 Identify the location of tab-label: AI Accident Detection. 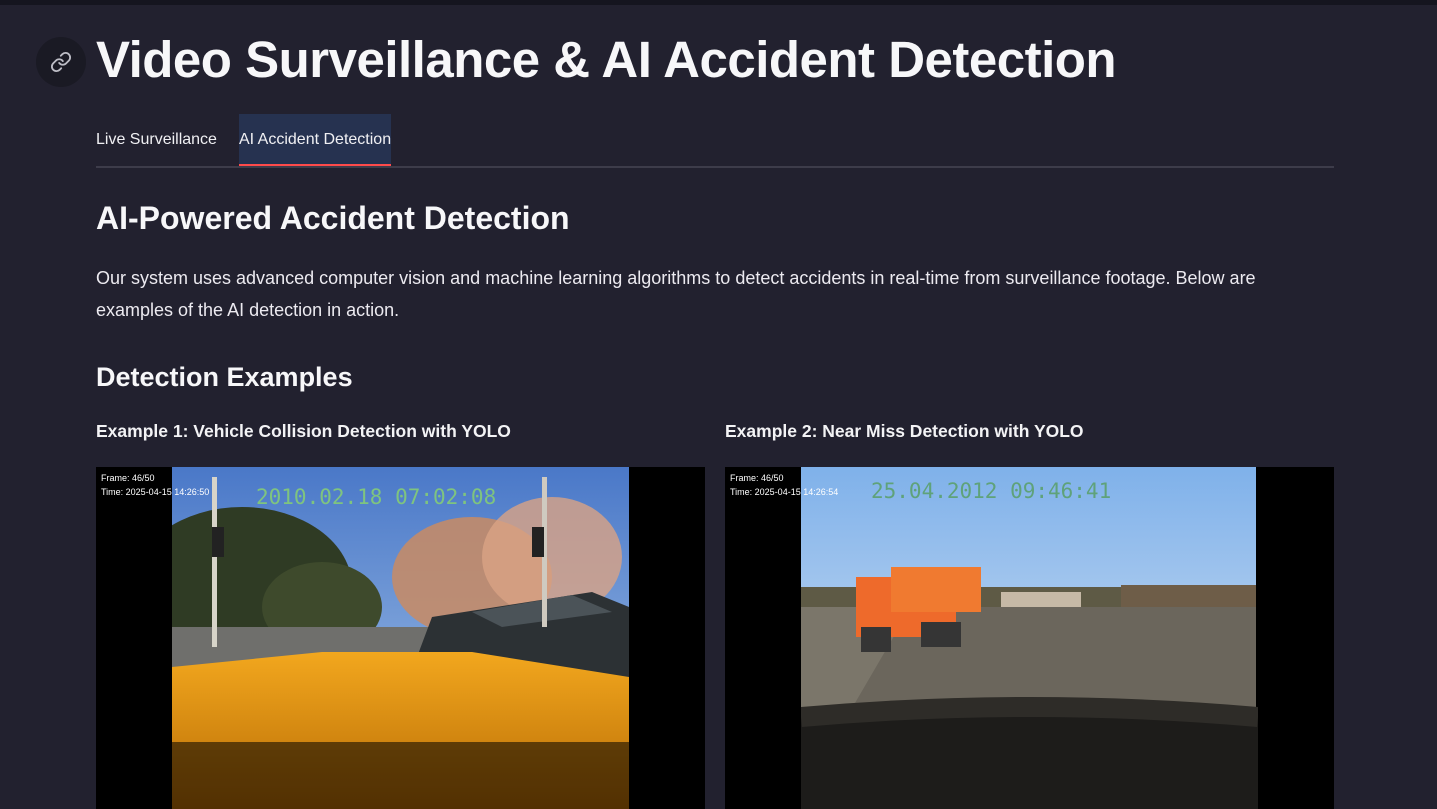
(315, 139).